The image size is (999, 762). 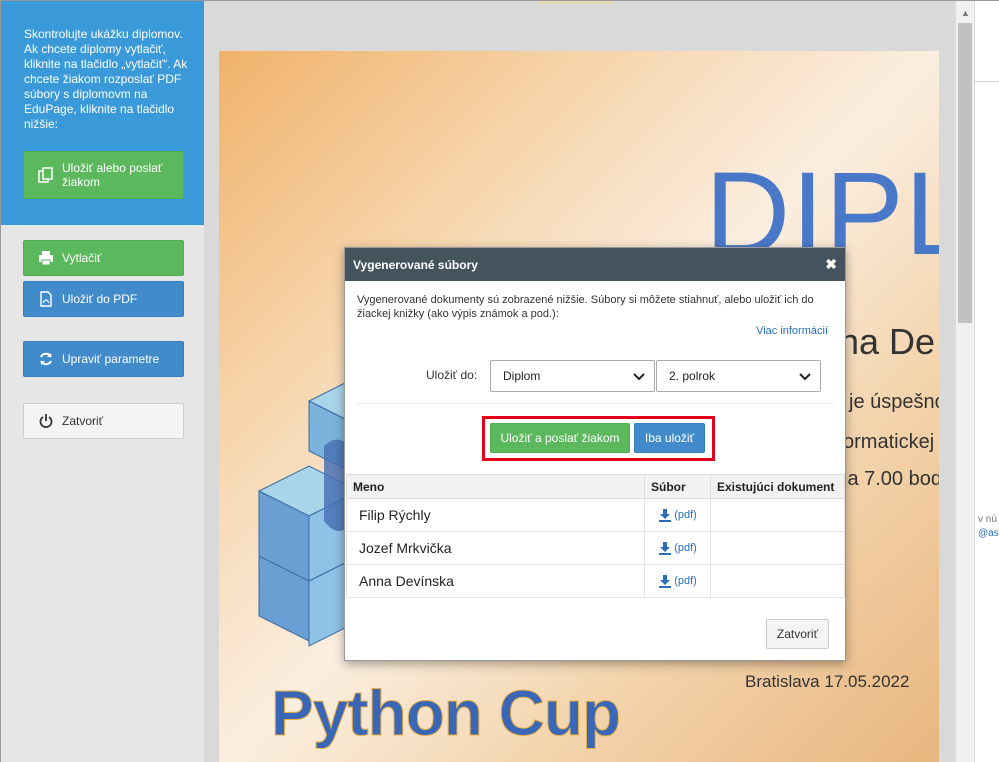 What do you see at coordinates (891, 479) in the screenshot?
I see `diploma-line-3: la 7.00 bod` at bounding box center [891, 479].